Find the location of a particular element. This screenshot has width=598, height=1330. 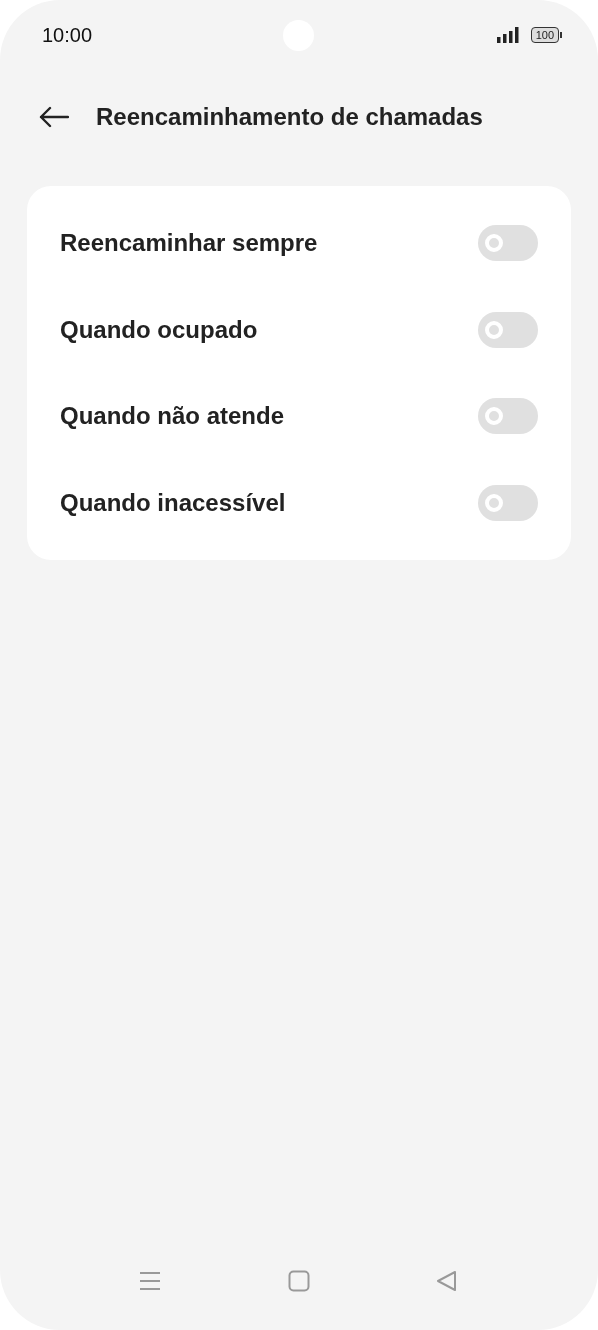

clock: 10:00 is located at coordinates (67, 35).